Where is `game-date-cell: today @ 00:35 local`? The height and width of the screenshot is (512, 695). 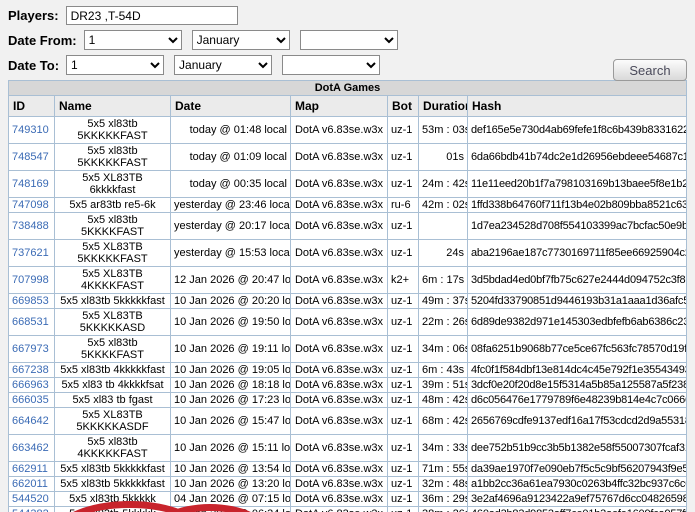 game-date-cell: today @ 00:35 local is located at coordinates (230, 184).